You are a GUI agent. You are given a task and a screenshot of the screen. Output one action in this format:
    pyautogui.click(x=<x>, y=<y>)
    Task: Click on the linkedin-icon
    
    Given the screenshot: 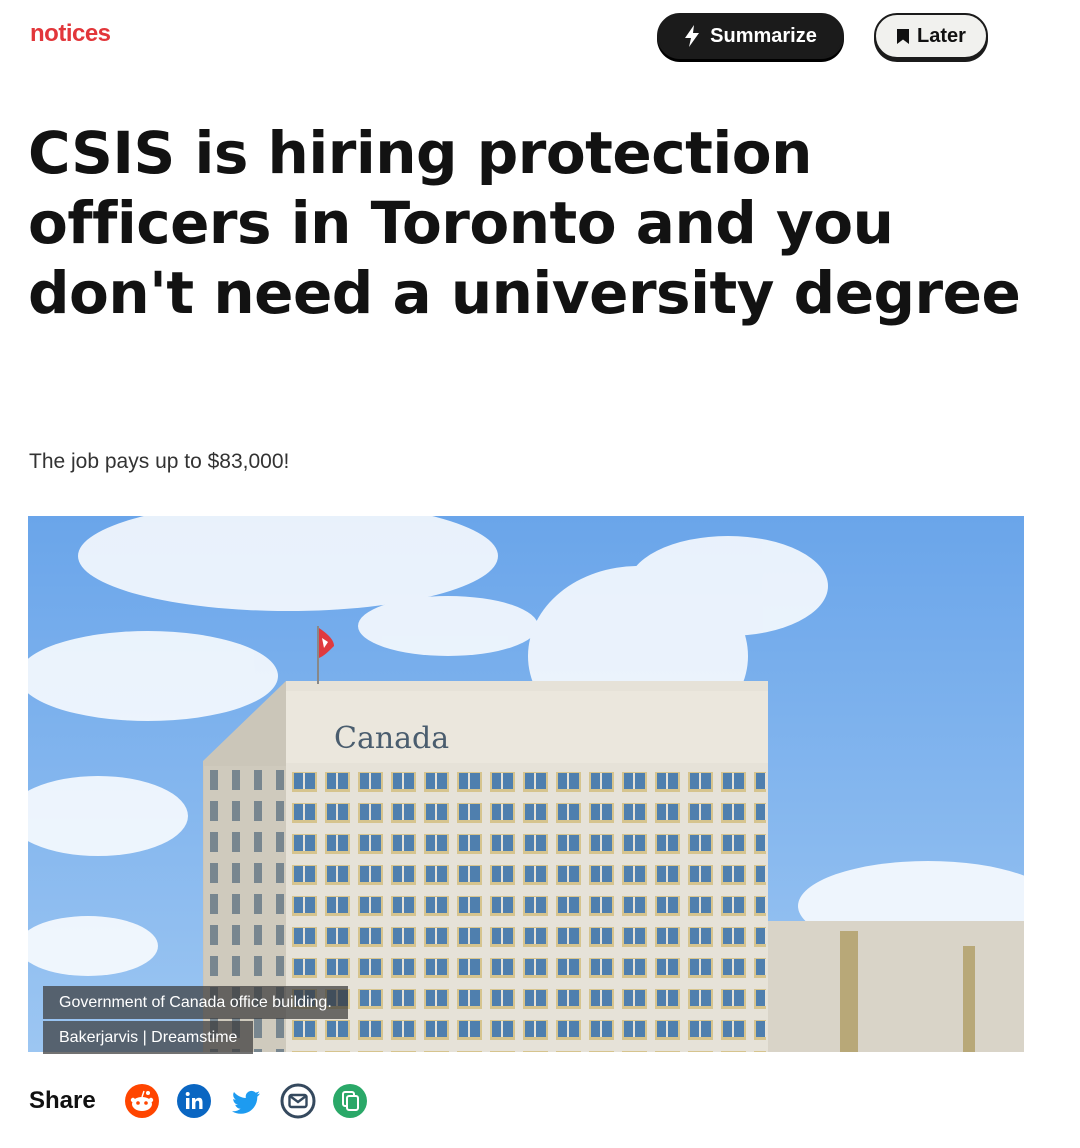 What is the action you would take?
    pyautogui.click(x=194, y=1101)
    